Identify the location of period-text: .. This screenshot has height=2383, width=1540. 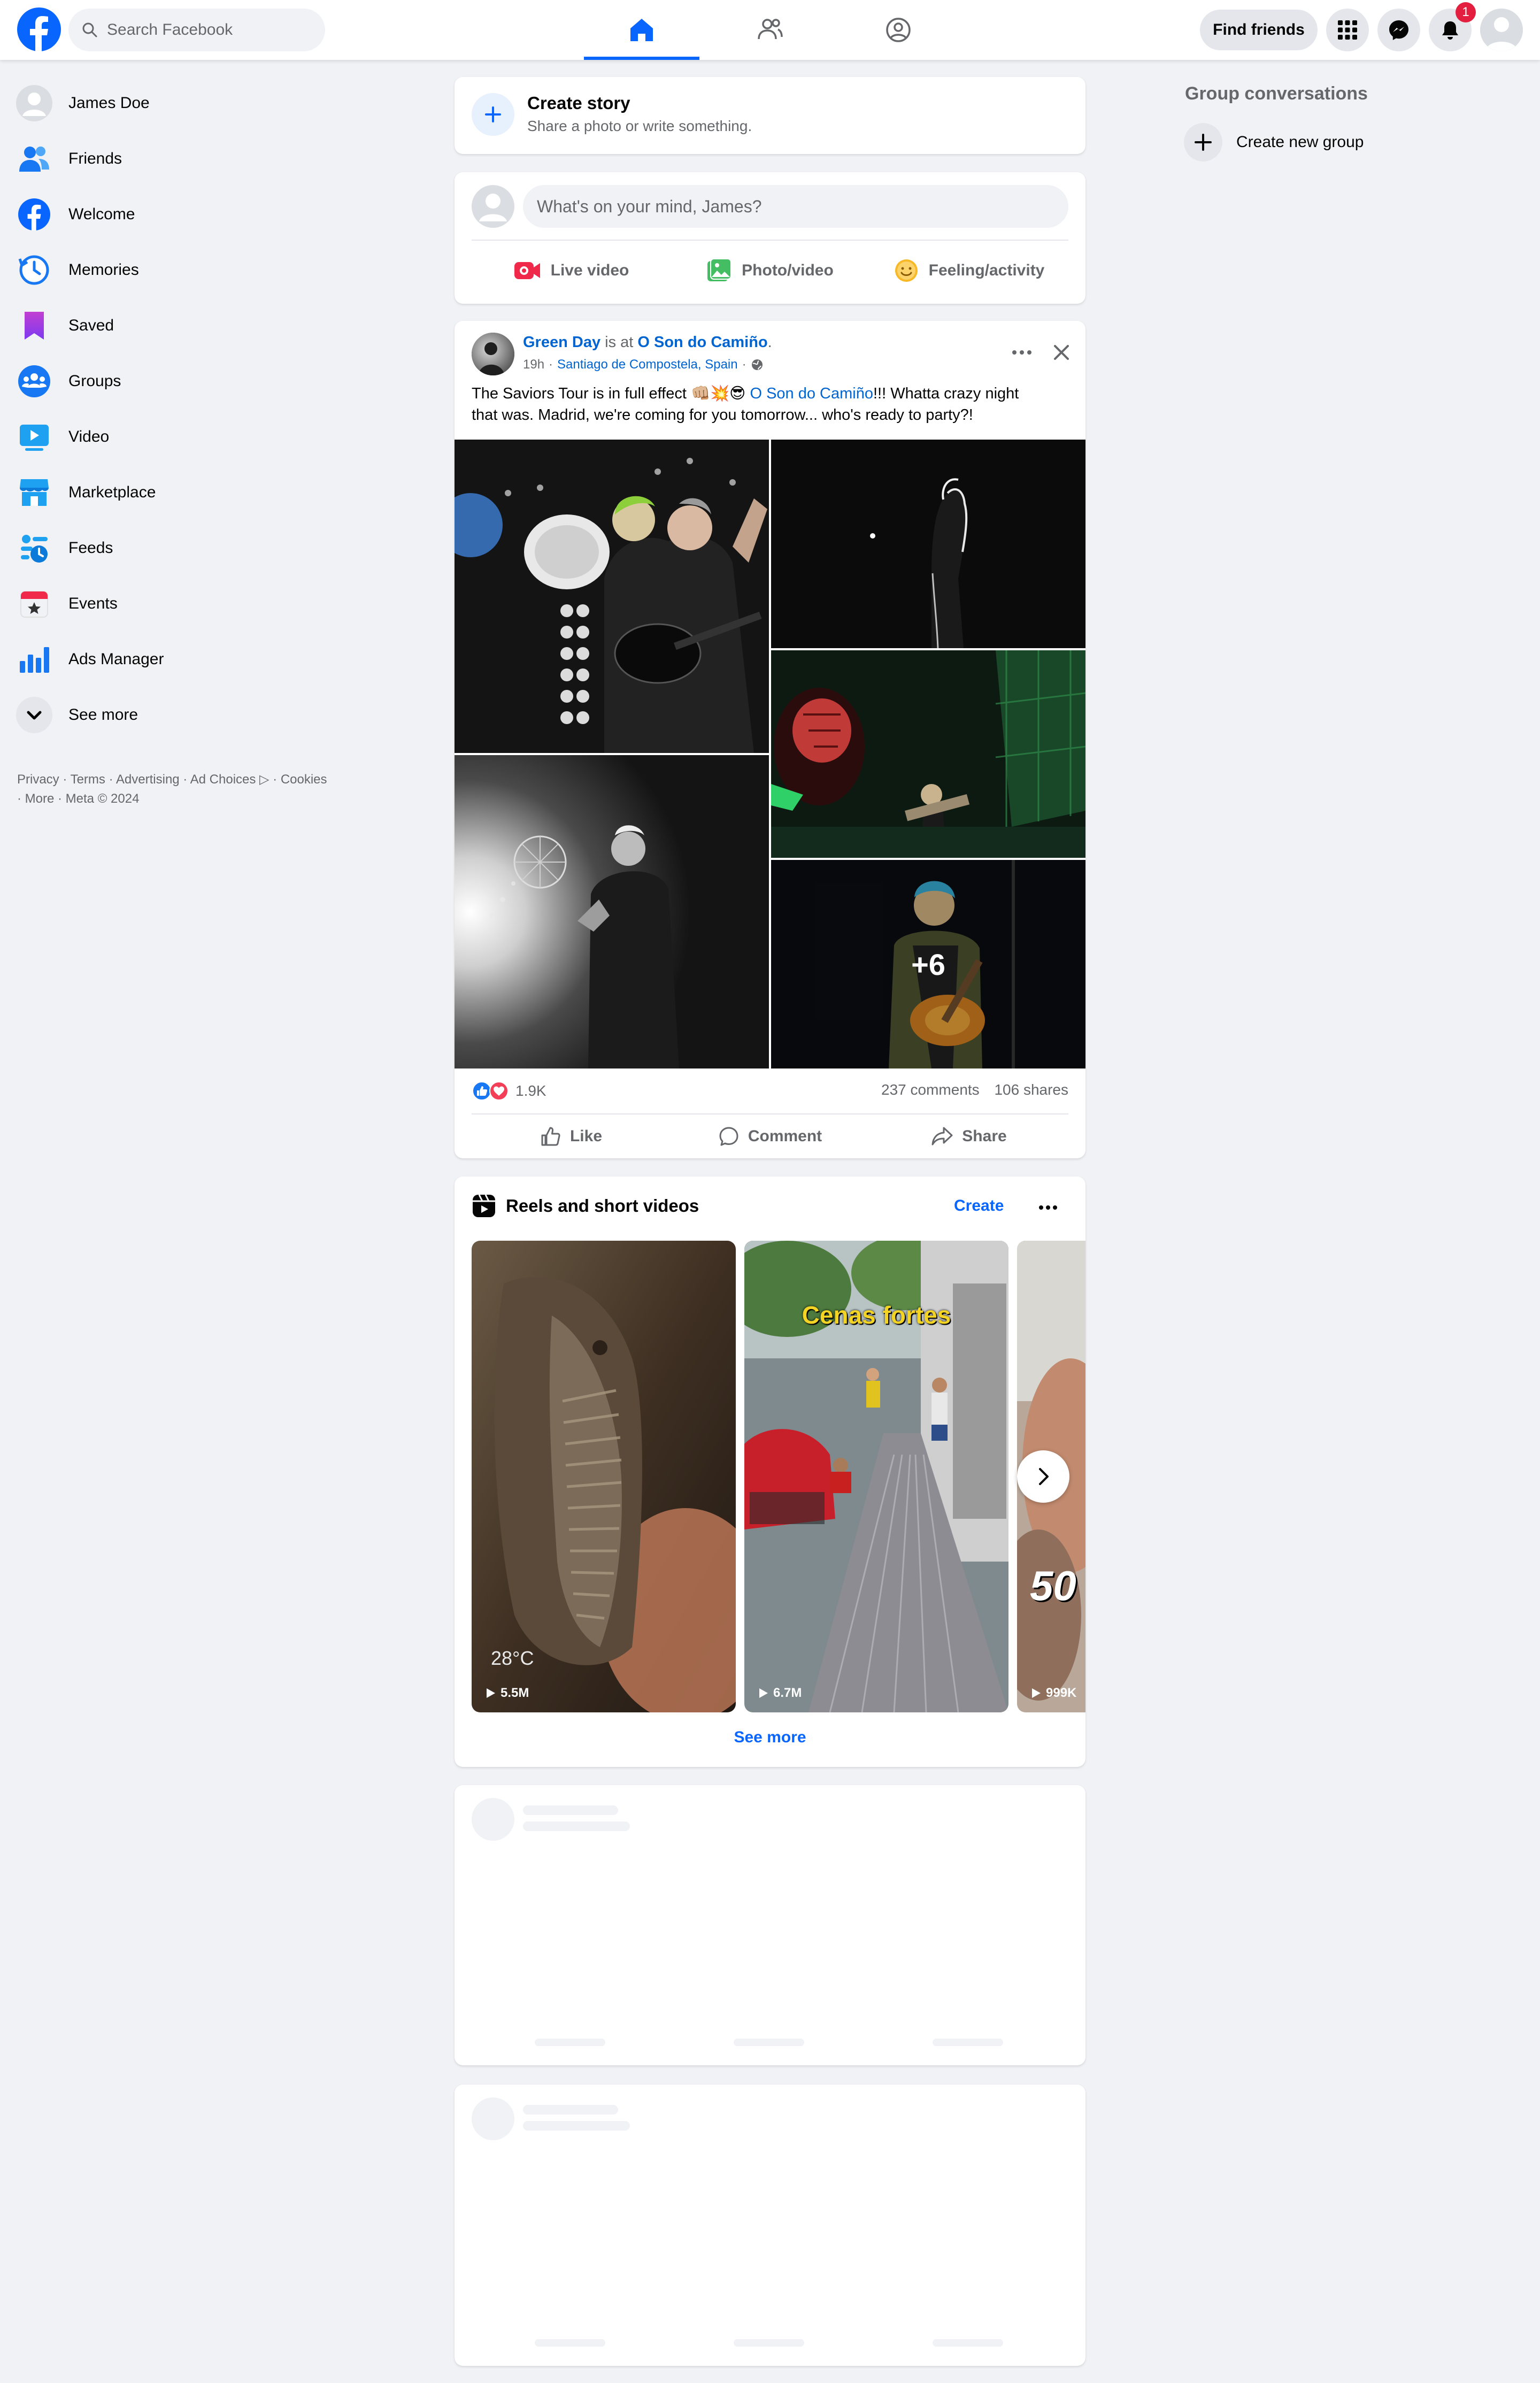
(769, 342).